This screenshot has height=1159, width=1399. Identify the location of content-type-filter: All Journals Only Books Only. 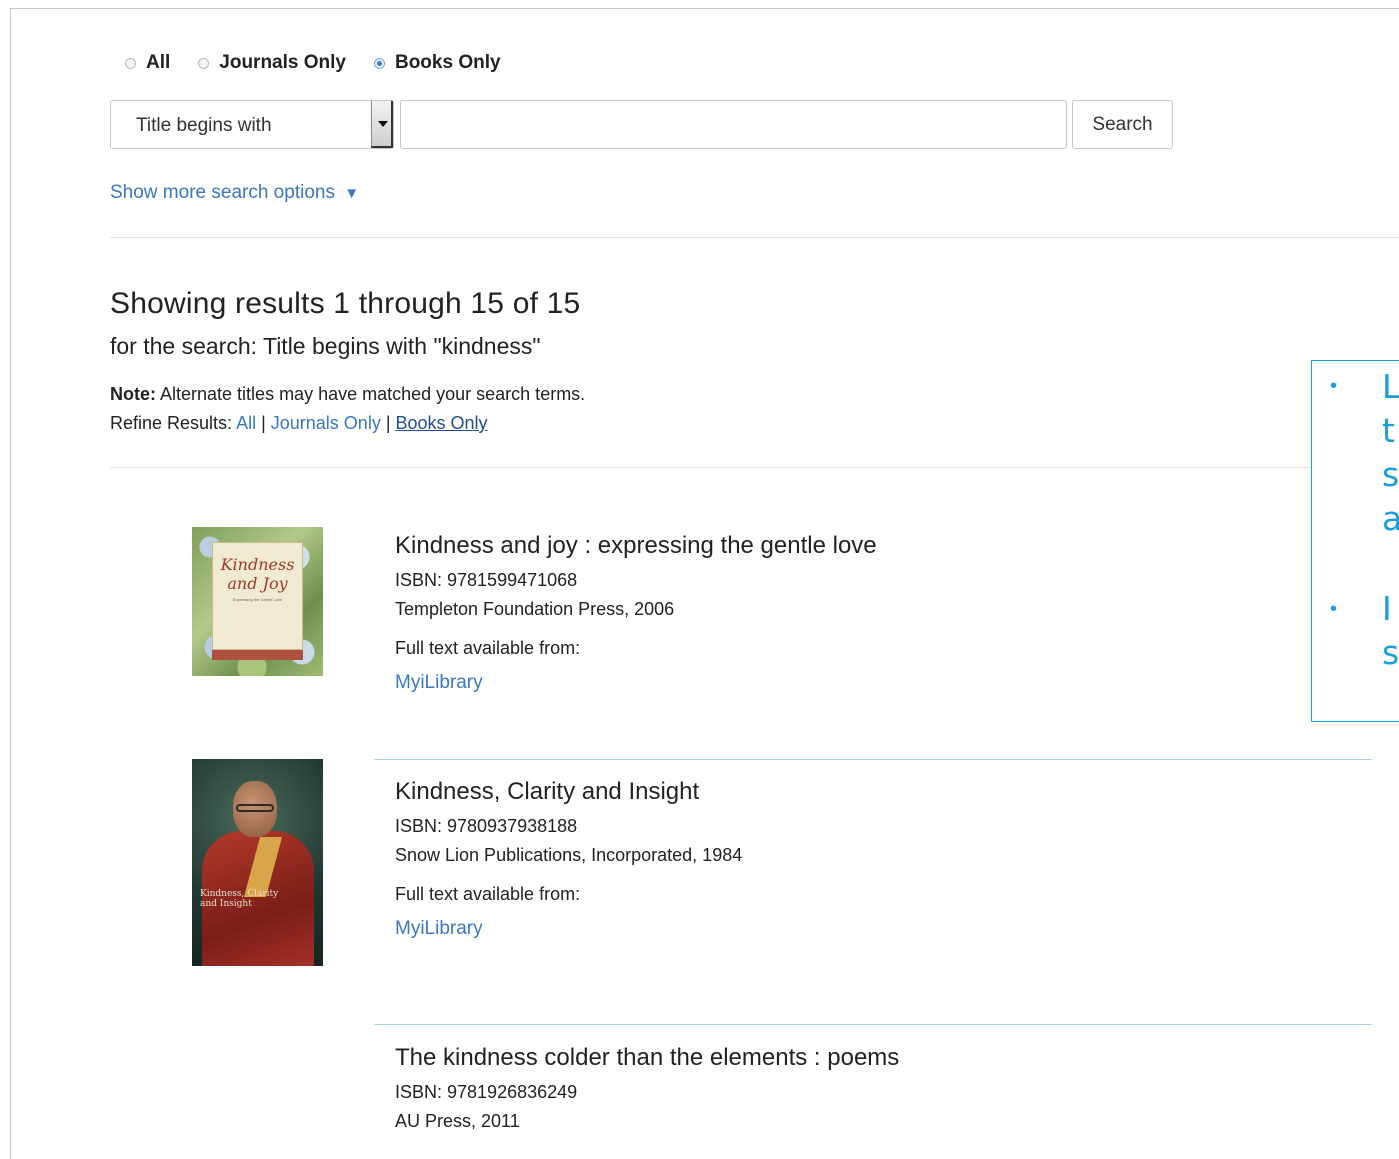
(327, 63).